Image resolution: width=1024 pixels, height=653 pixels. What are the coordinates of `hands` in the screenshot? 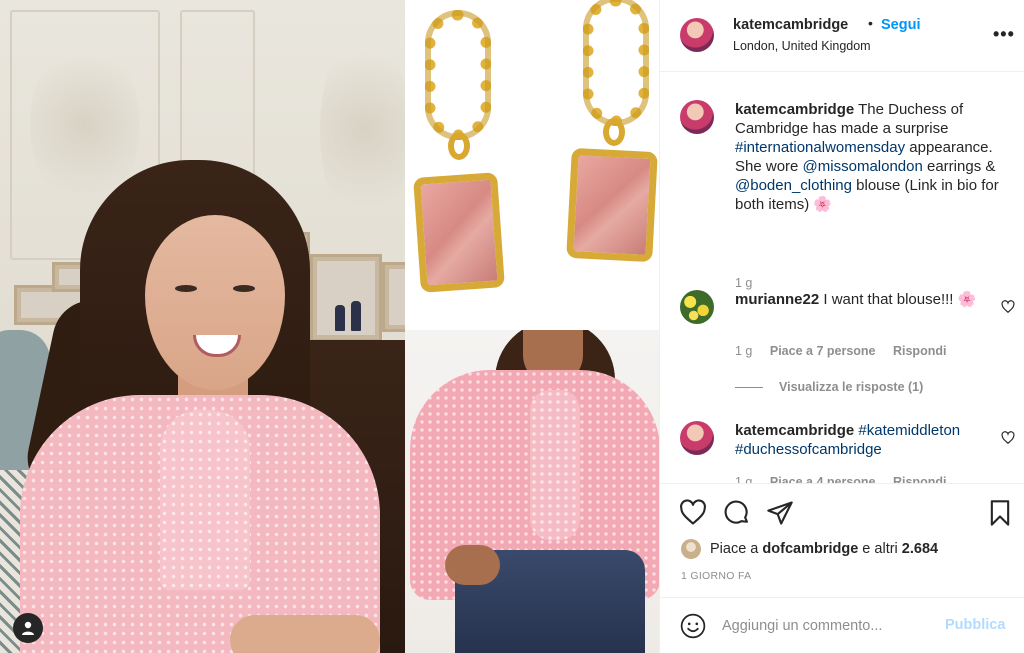 It's located at (305, 634).